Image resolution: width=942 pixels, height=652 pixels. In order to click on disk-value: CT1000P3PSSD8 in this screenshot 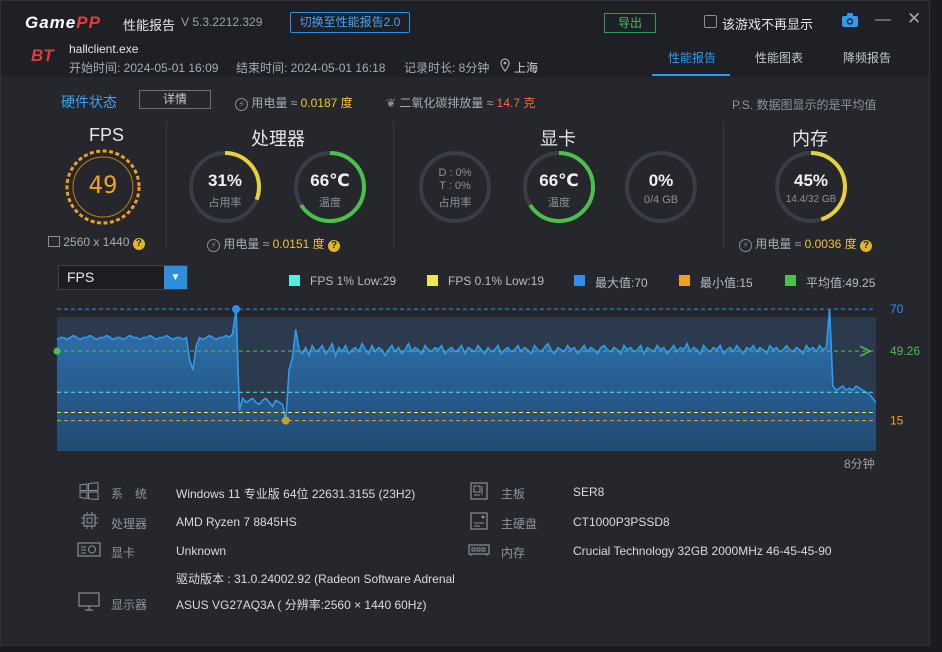, I will do `click(621, 522)`.